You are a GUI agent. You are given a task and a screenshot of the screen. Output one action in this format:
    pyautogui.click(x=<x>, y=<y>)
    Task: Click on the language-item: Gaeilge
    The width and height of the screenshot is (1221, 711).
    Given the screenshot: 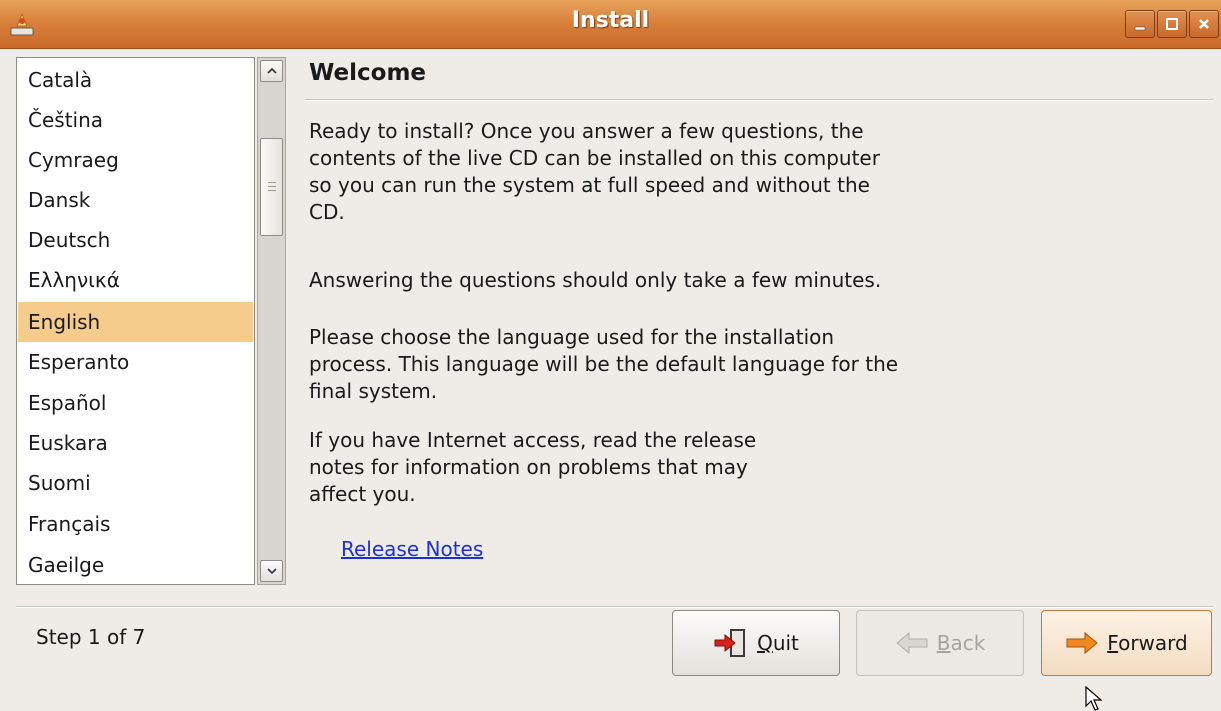 What is the action you would take?
    pyautogui.click(x=135, y=564)
    